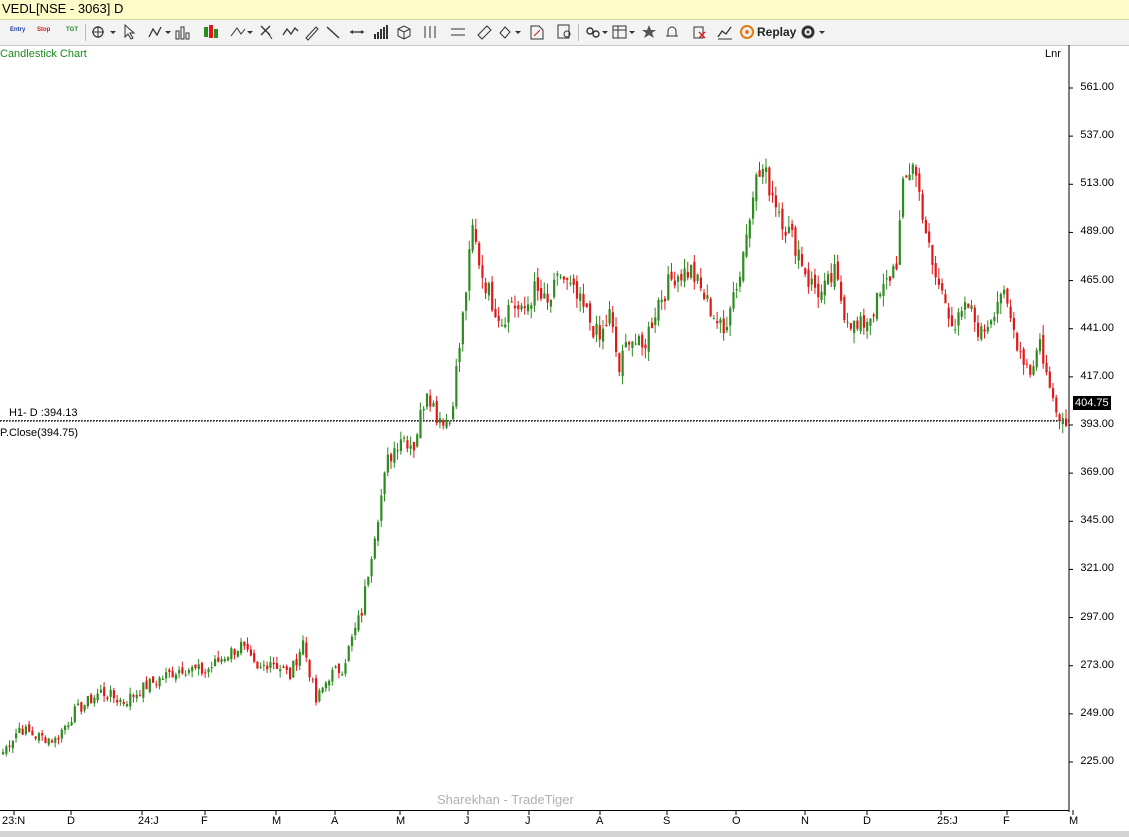  Describe the element at coordinates (1097, 327) in the screenshot. I see `price-tick-label: 441.00` at that location.